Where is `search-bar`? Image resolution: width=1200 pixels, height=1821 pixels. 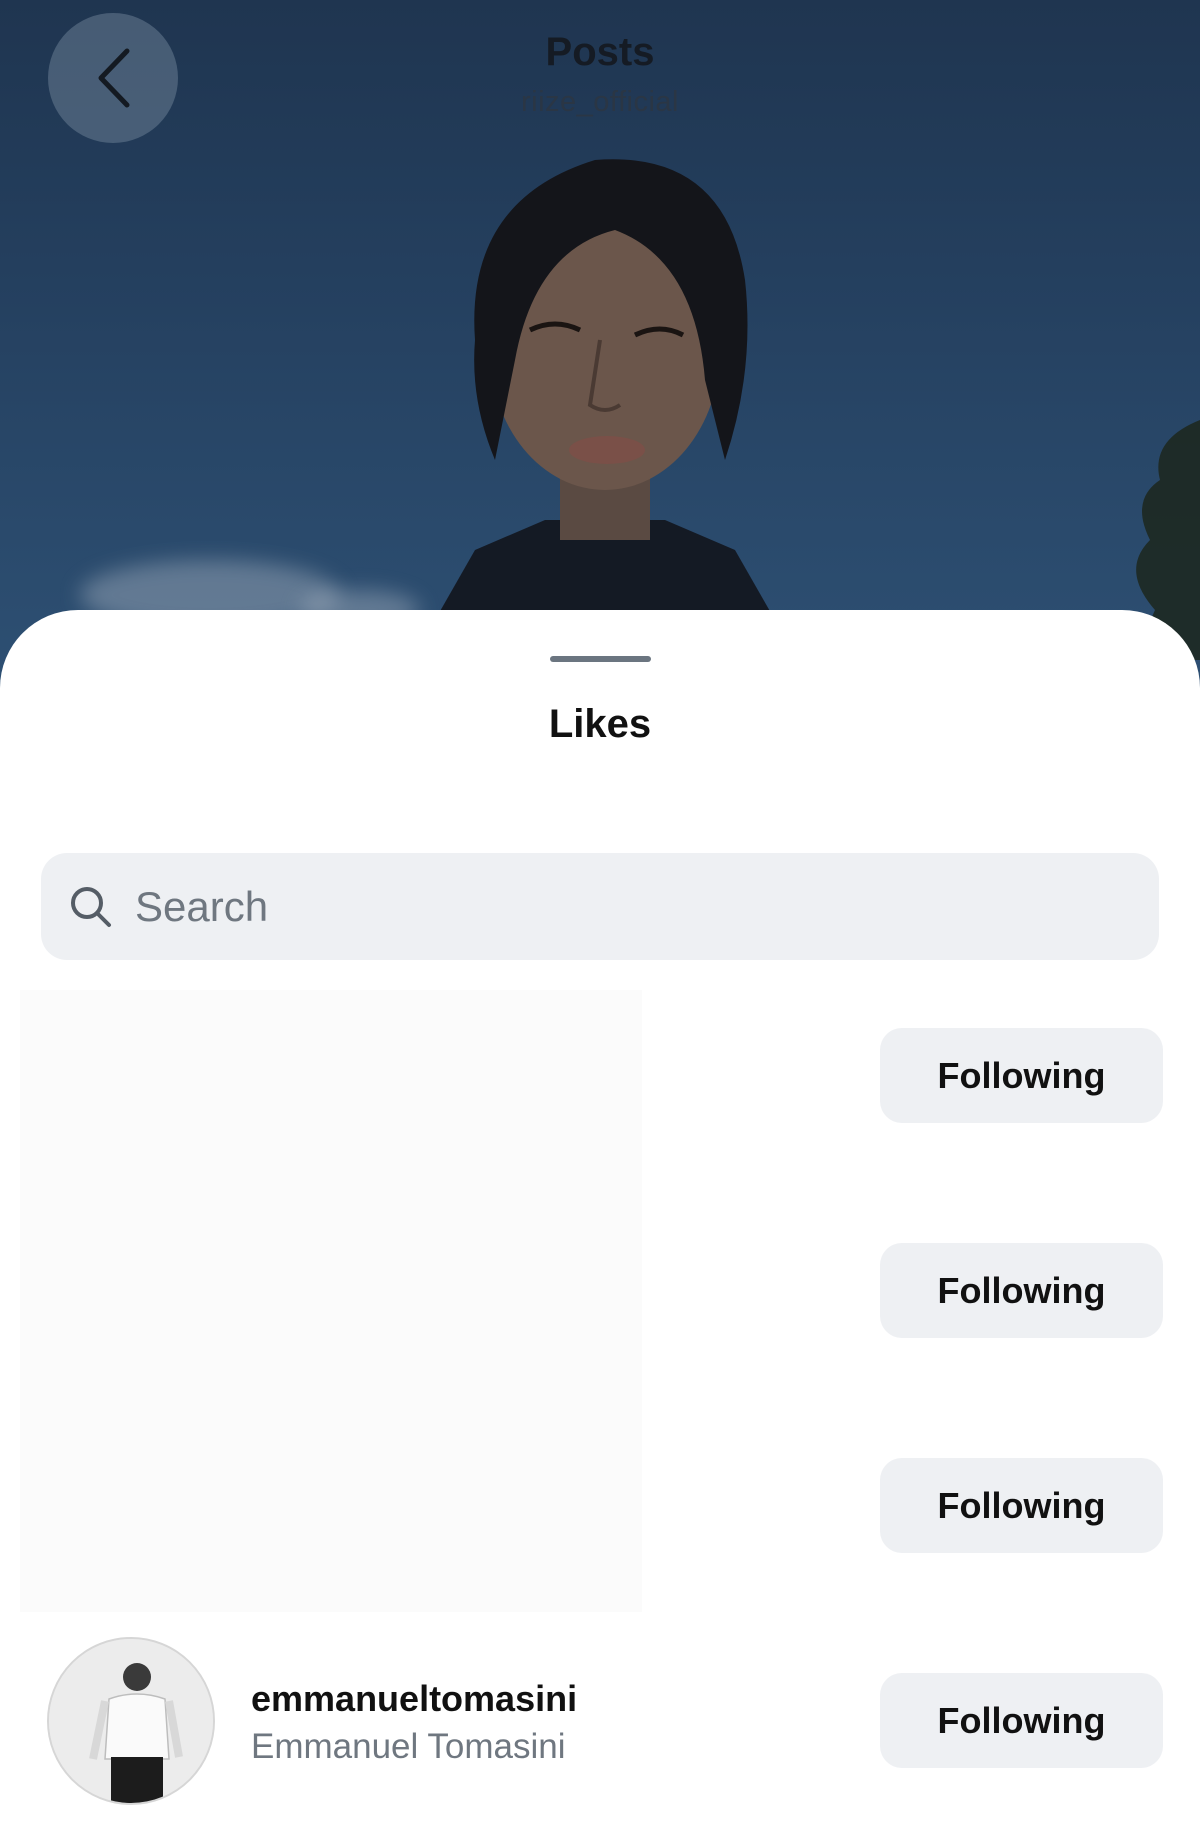
search-bar is located at coordinates (600, 906).